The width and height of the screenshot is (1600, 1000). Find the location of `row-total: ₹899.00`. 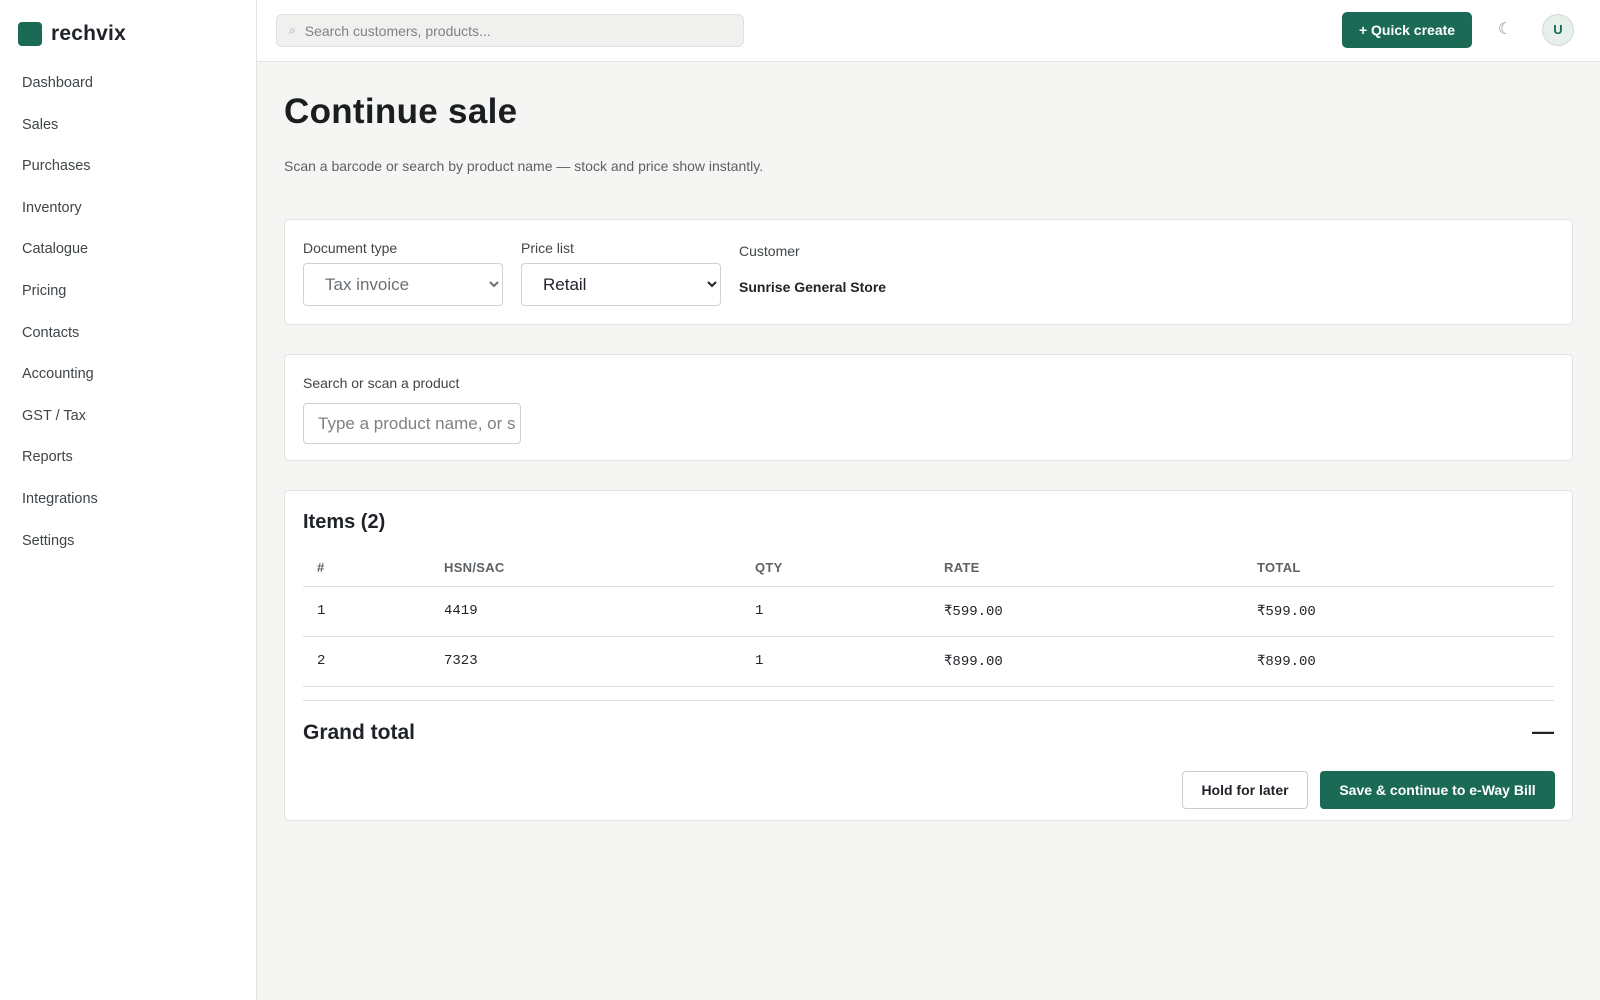

row-total: ₹899.00 is located at coordinates (1286, 662).